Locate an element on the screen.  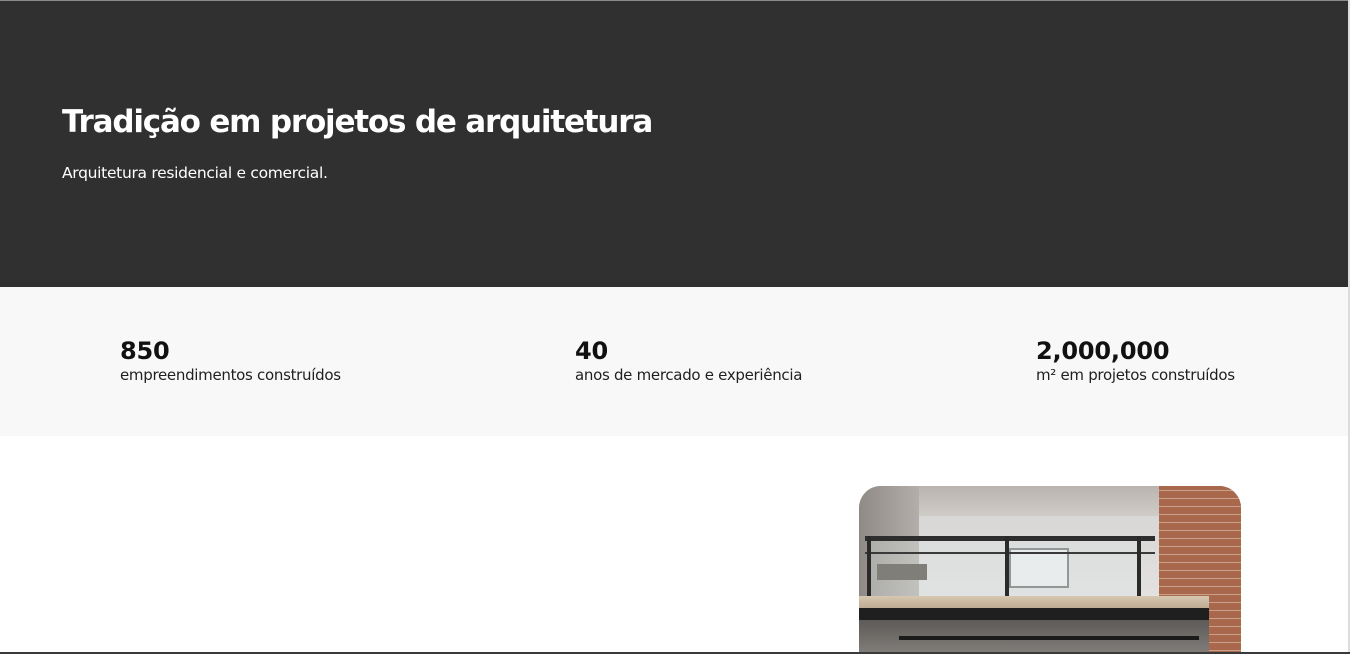
top-border is located at coordinates (675, 0).